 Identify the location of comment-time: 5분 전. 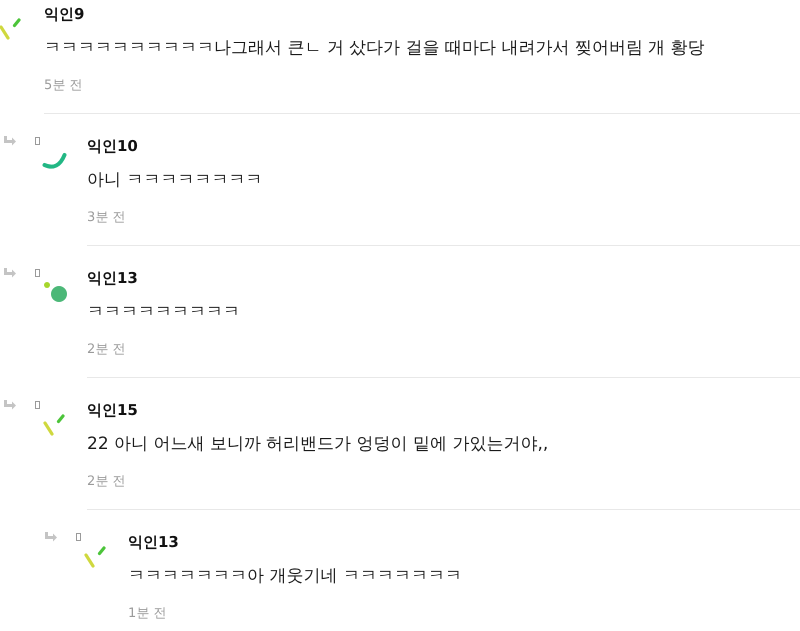
(63, 86).